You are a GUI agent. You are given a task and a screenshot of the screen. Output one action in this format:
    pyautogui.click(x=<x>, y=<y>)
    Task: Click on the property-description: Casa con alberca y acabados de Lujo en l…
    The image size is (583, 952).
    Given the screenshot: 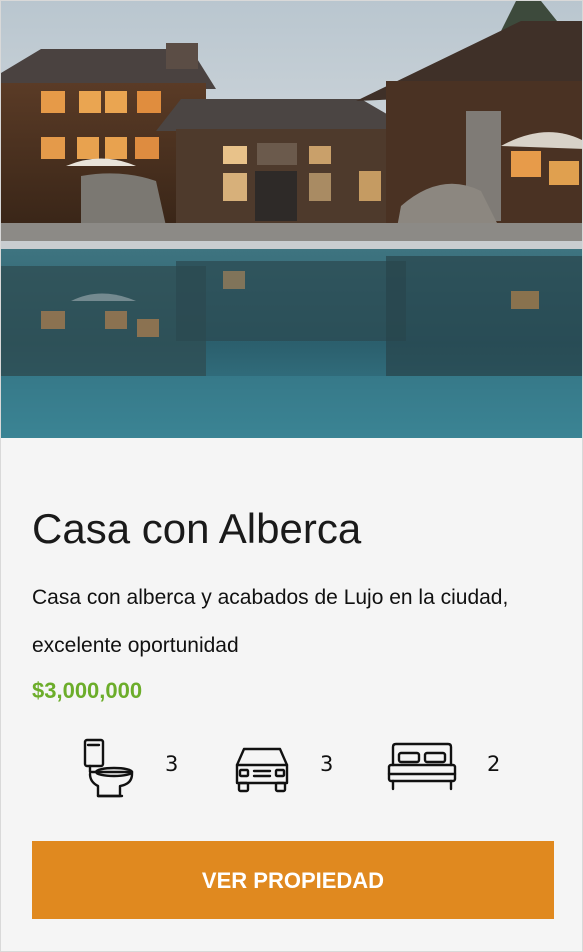 What is the action you would take?
    pyautogui.click(x=270, y=621)
    